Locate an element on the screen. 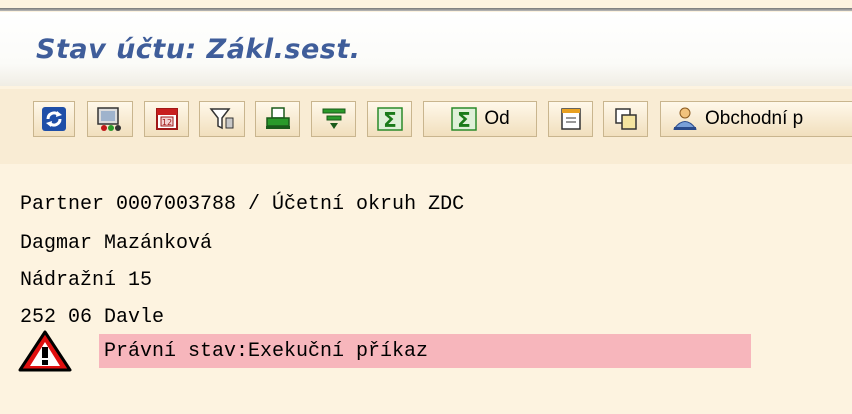 The width and height of the screenshot is (852, 414). subtotal-button-label: Od is located at coordinates (497, 118).